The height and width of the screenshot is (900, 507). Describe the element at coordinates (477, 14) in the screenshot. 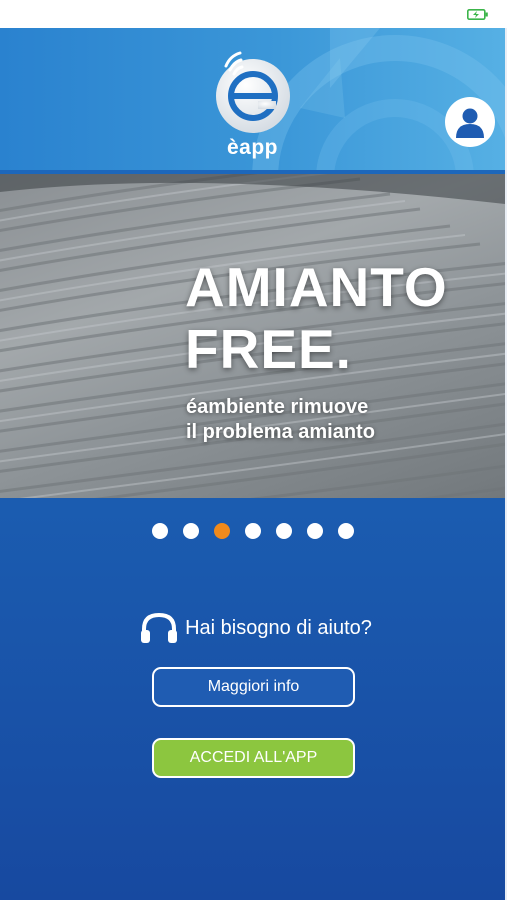

I see `battery-charging-icon` at that location.